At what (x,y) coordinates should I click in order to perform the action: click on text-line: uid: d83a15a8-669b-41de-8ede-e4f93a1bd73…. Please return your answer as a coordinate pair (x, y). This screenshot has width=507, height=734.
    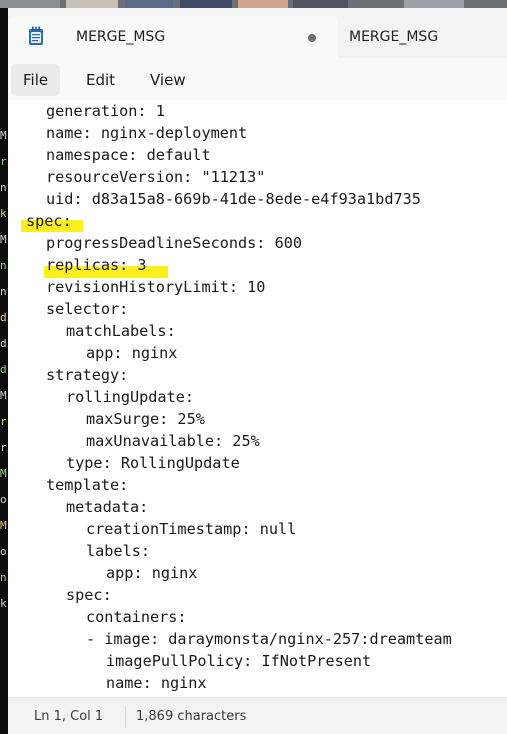
    Looking at the image, I should click on (233, 199).